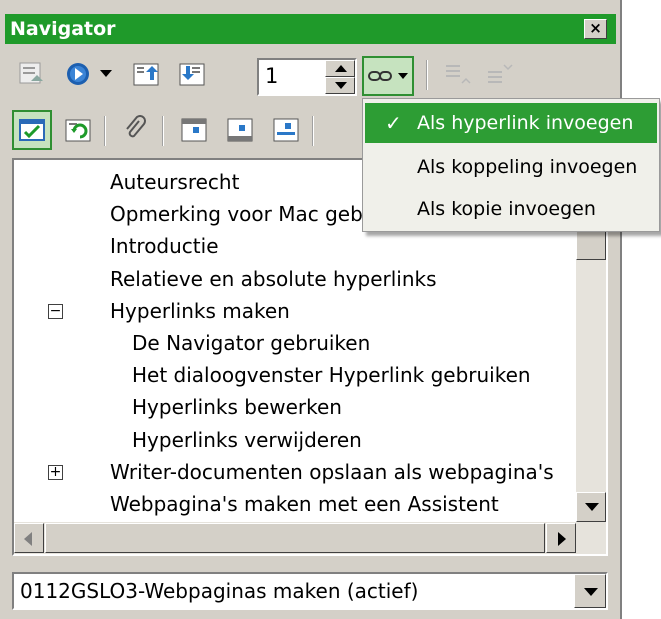 The image size is (661, 619). Describe the element at coordinates (219, 591) in the screenshot. I see `document-select-value: 0112GSLO3-Webpaginas maken (actief)` at that location.